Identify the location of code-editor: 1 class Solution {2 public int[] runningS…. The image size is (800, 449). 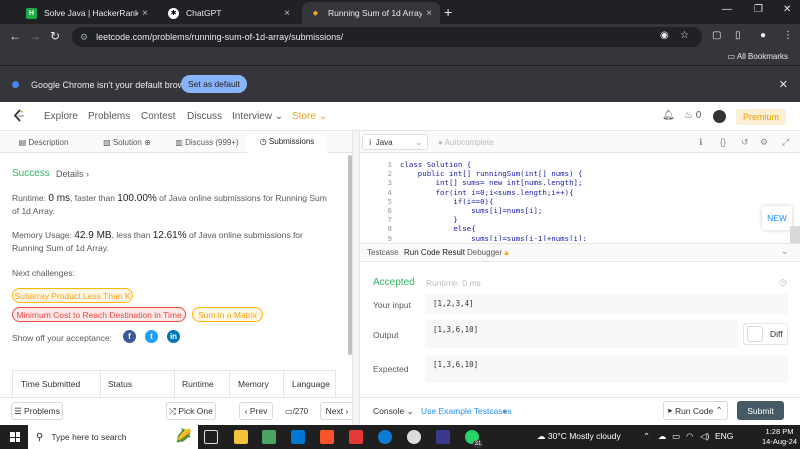
(580, 198).